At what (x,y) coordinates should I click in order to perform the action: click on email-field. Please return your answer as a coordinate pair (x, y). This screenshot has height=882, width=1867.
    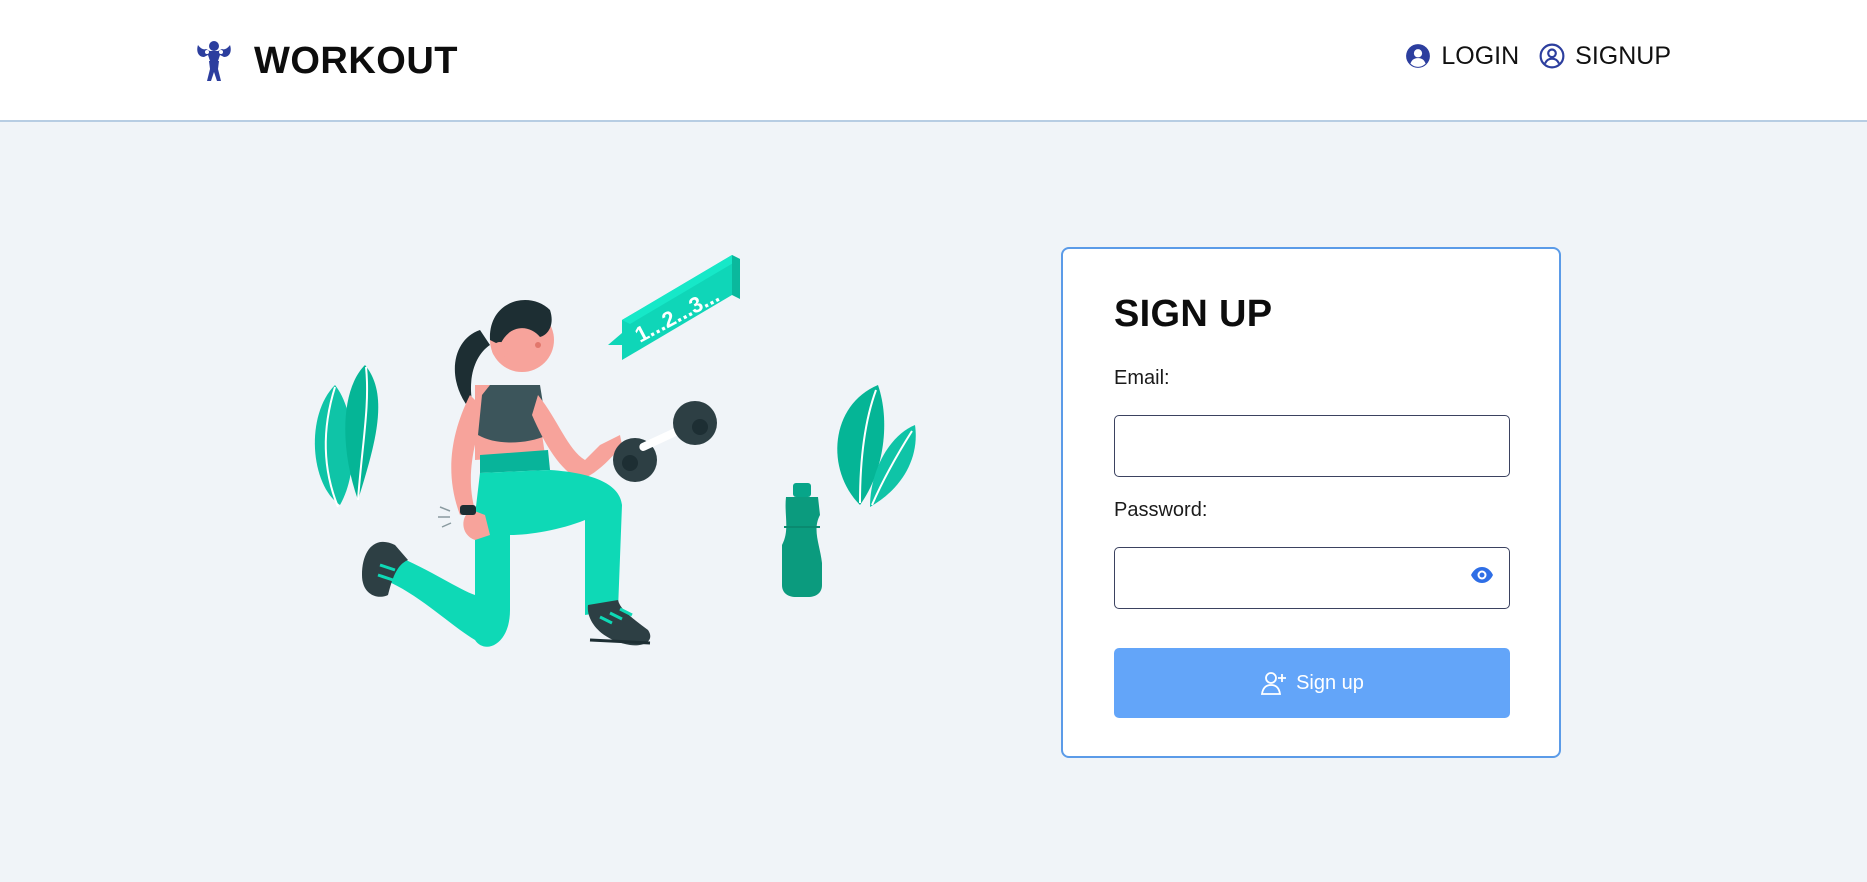
    Looking at the image, I should click on (1312, 446).